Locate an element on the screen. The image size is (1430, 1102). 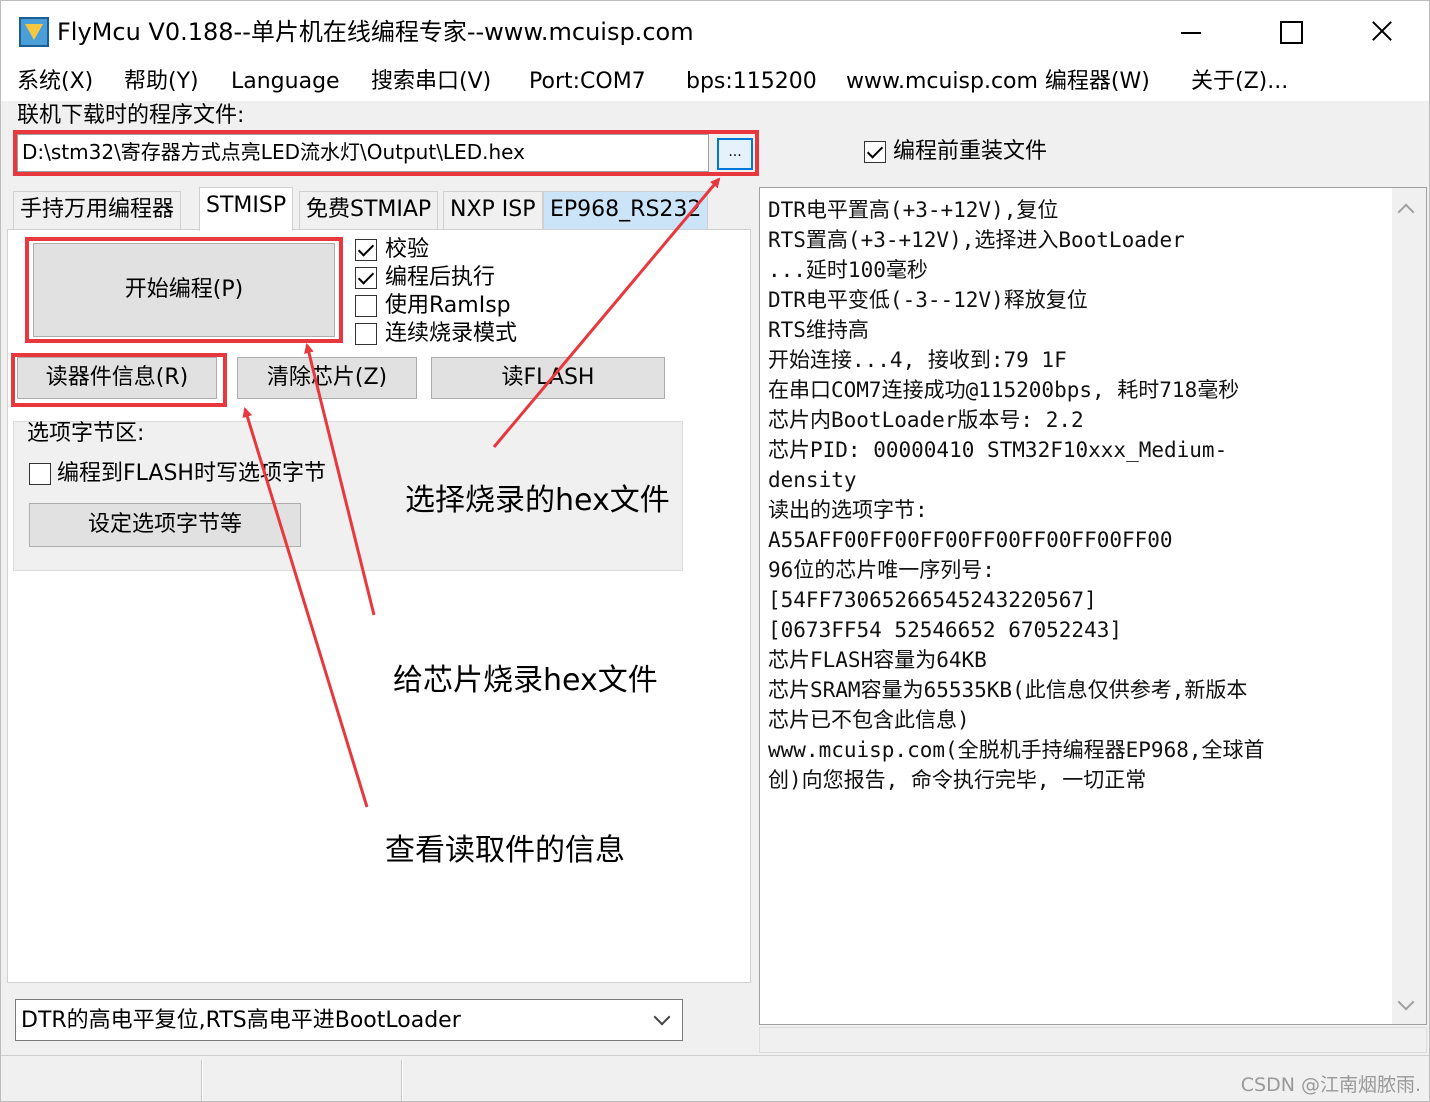
log-horizontal-bar is located at coordinates (1093, 1040).